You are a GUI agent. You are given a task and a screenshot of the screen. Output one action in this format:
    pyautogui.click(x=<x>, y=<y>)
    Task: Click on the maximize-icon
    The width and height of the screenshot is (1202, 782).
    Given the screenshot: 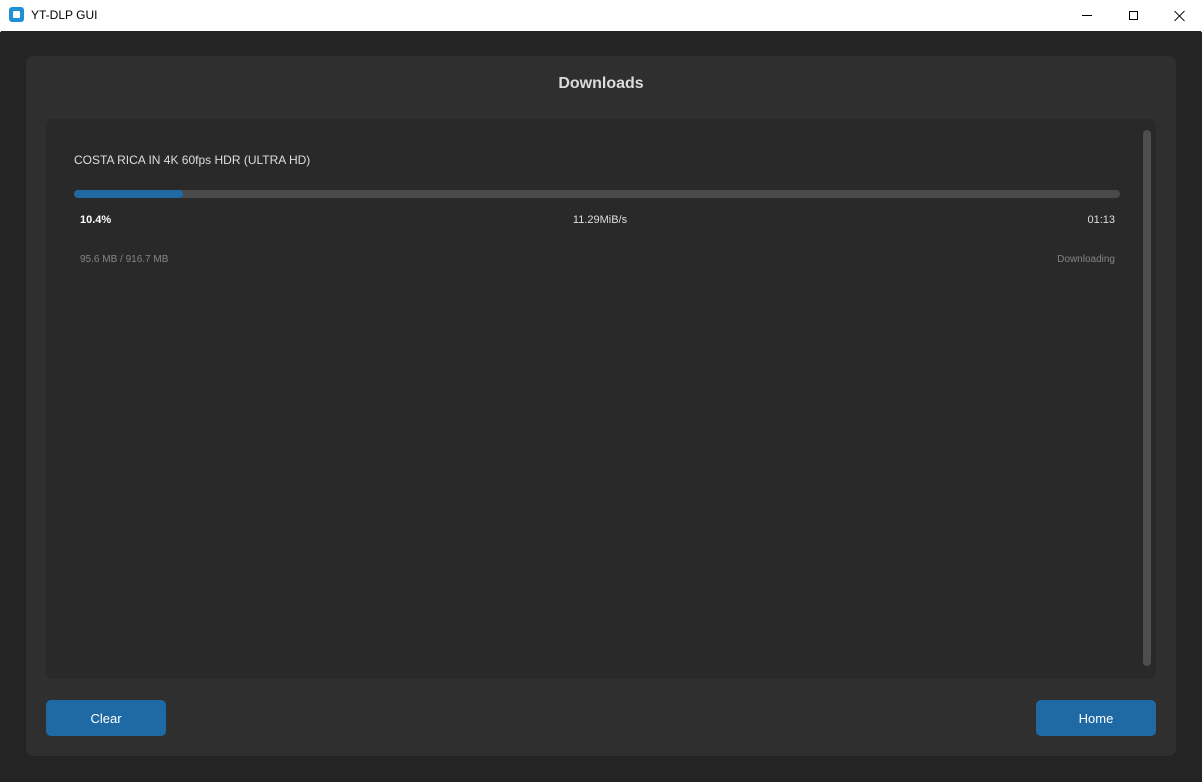 What is the action you would take?
    pyautogui.click(x=1133, y=15)
    